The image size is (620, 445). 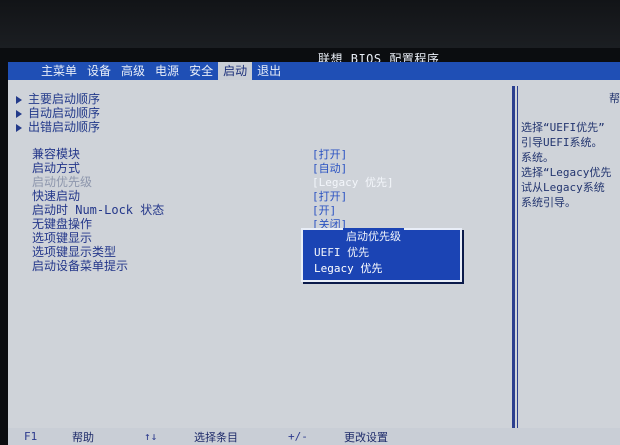 I want to click on footer-desc-change-setting: 更改设置, so click(x=366, y=437).